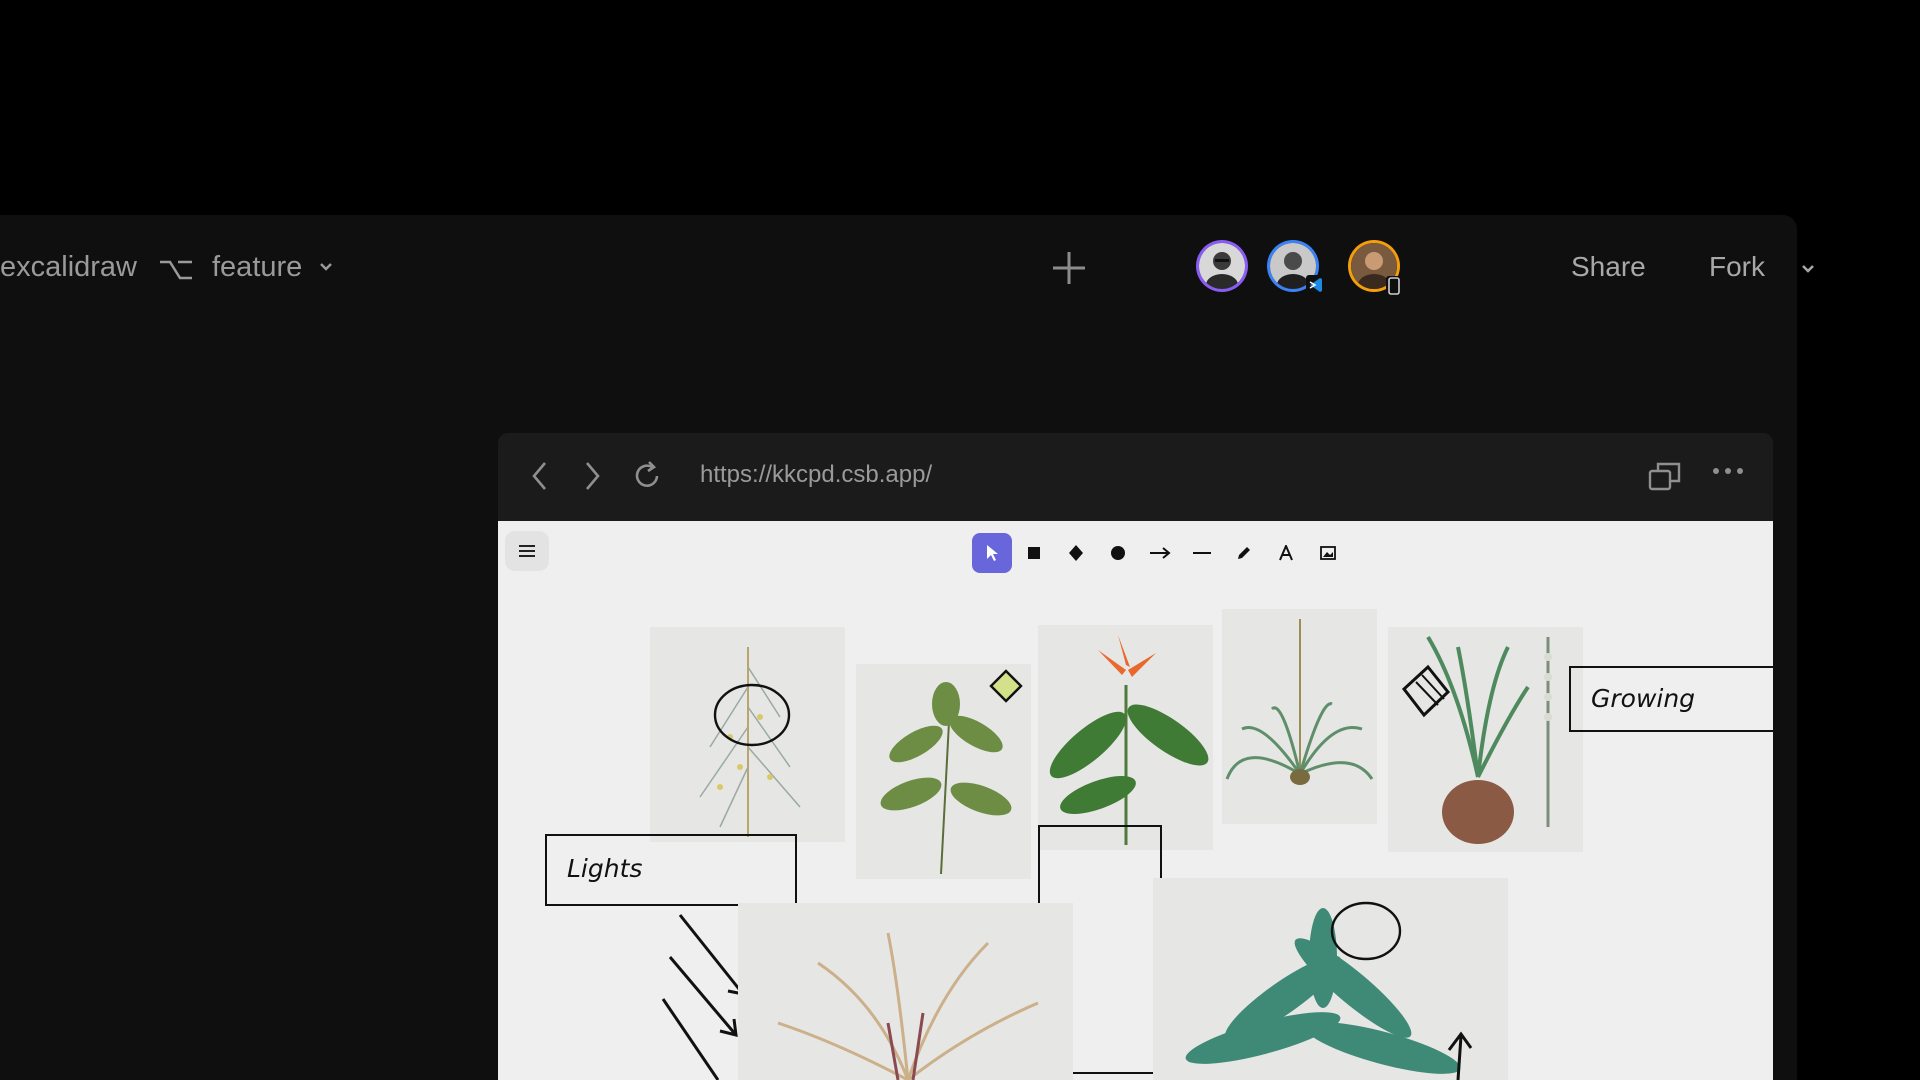 The image size is (1920, 1080). Describe the element at coordinates (68, 267) in the screenshot. I see `repo-name: excalidraw` at that location.